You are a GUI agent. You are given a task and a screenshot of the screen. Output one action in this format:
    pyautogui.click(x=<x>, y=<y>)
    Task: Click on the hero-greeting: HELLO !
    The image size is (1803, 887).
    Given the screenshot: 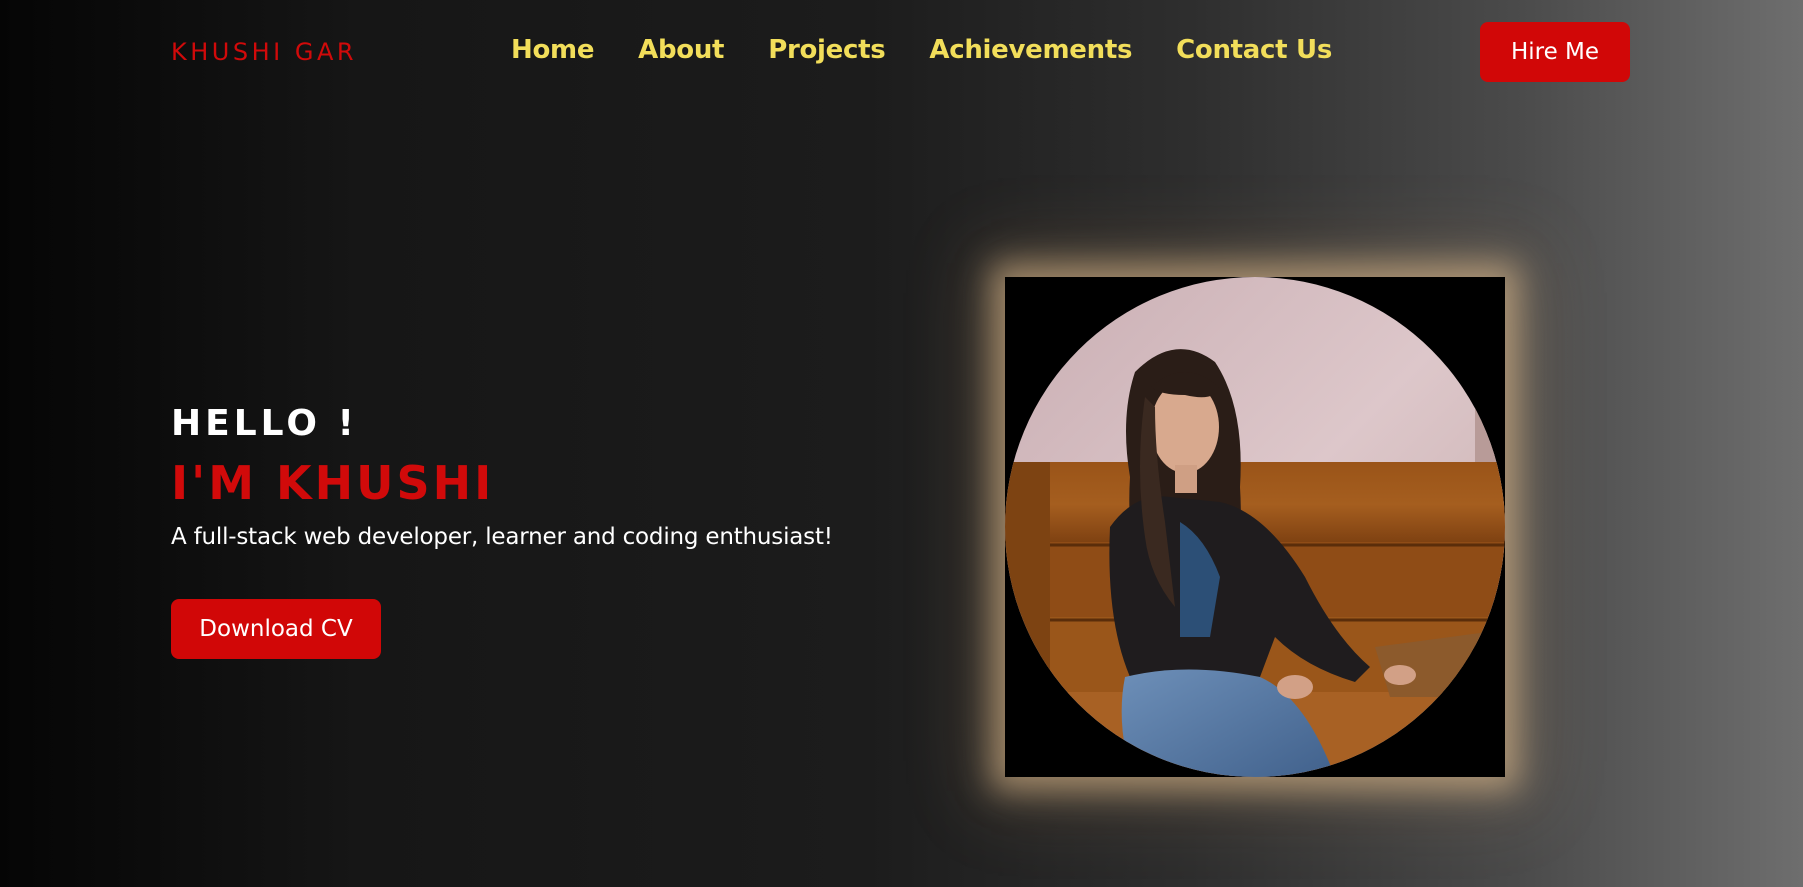 What is the action you would take?
    pyautogui.click(x=264, y=423)
    